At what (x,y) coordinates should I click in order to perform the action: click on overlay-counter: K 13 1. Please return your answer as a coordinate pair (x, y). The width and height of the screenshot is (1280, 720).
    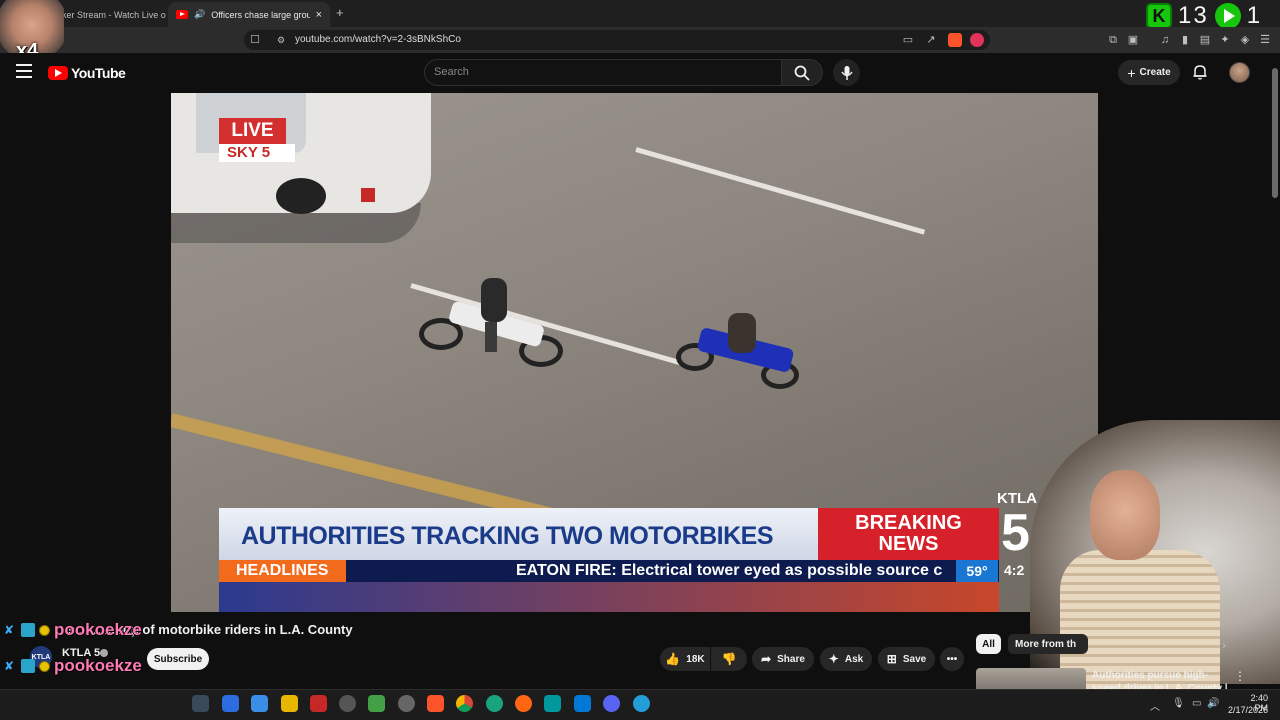
    Looking at the image, I should click on (1204, 15).